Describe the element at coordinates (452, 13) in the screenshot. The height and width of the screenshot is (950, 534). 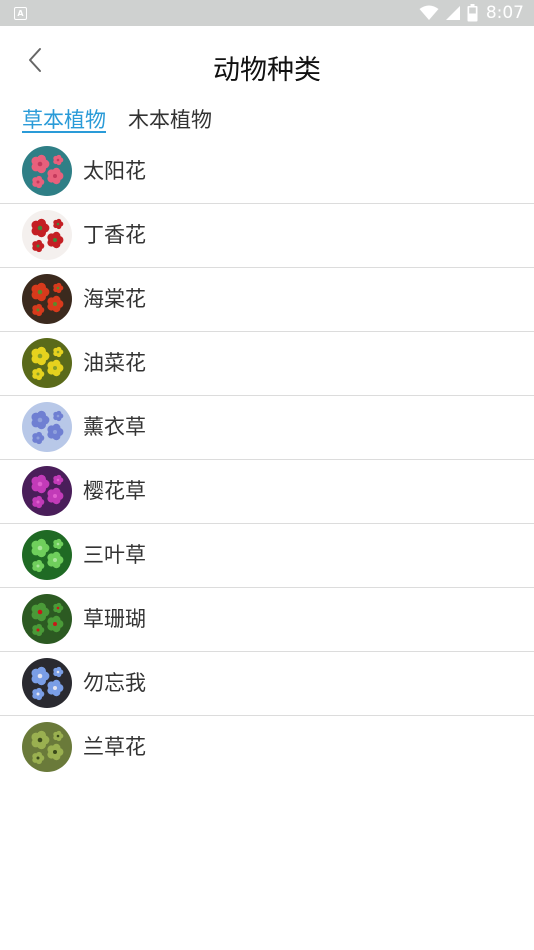
I see `signal-icon` at that location.